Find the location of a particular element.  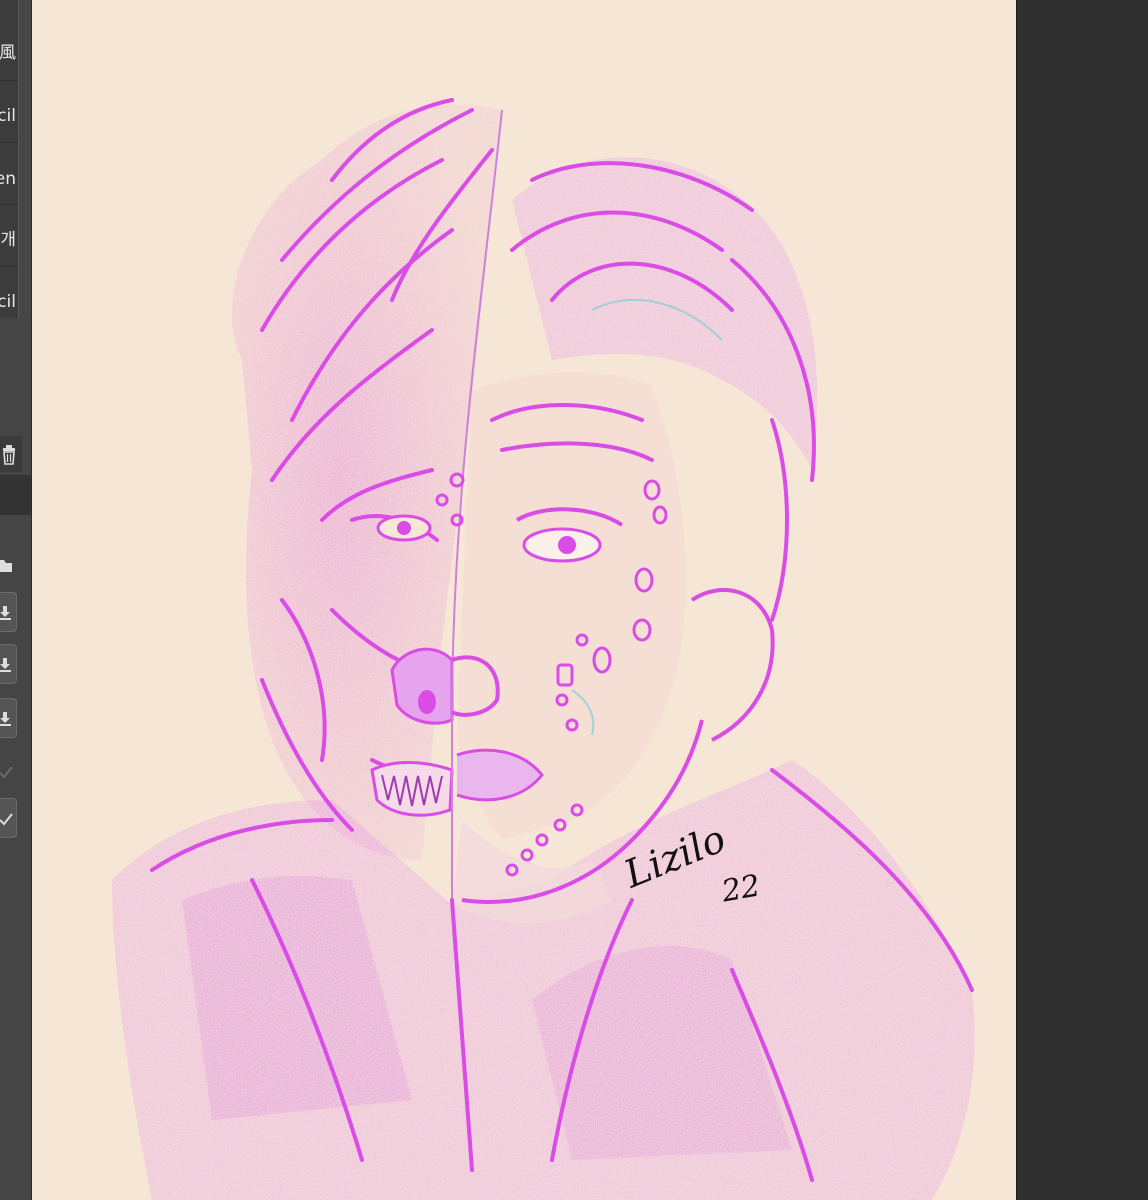

left-panel: 風 cil en 개 cil is located at coordinates (16, 600).